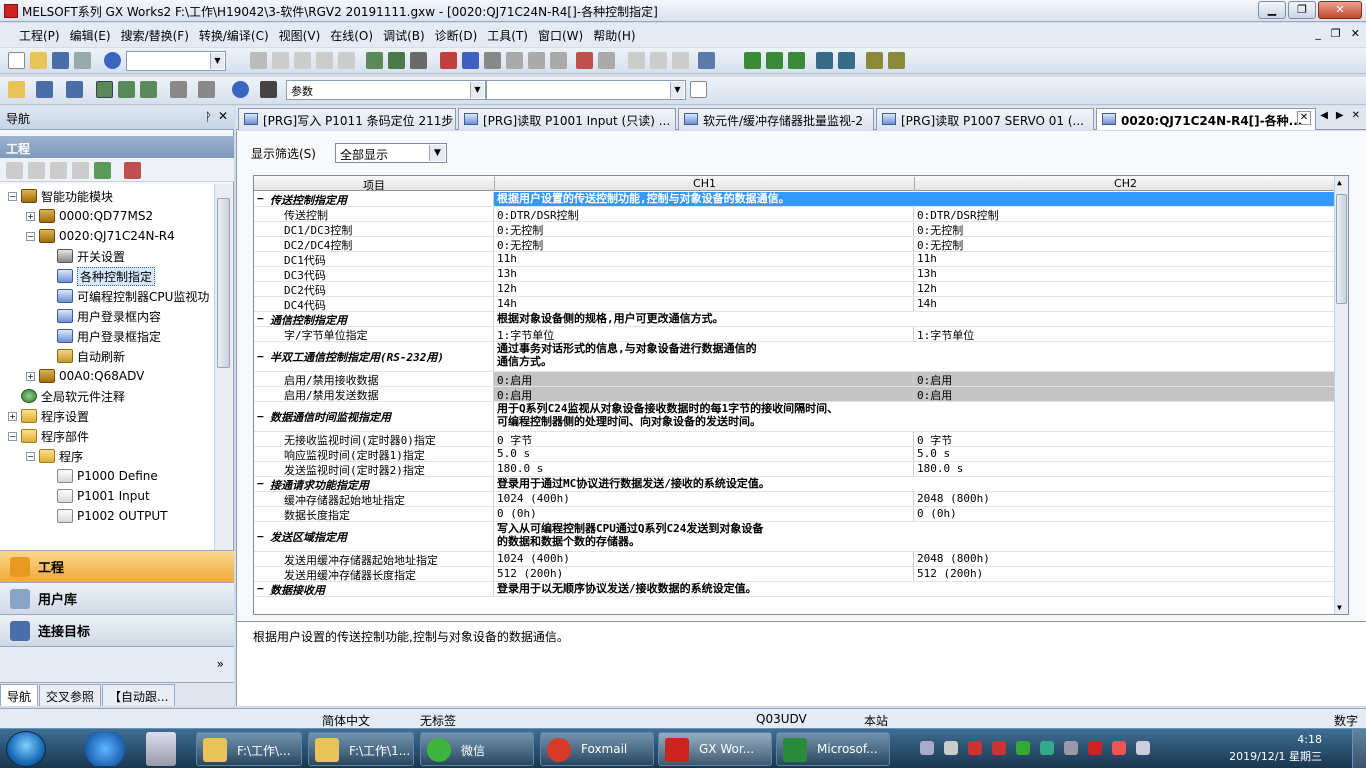 The width and height of the screenshot is (1366, 768). Describe the element at coordinates (704, 454) in the screenshot. I see `ch1-value: 5.0 s` at that location.